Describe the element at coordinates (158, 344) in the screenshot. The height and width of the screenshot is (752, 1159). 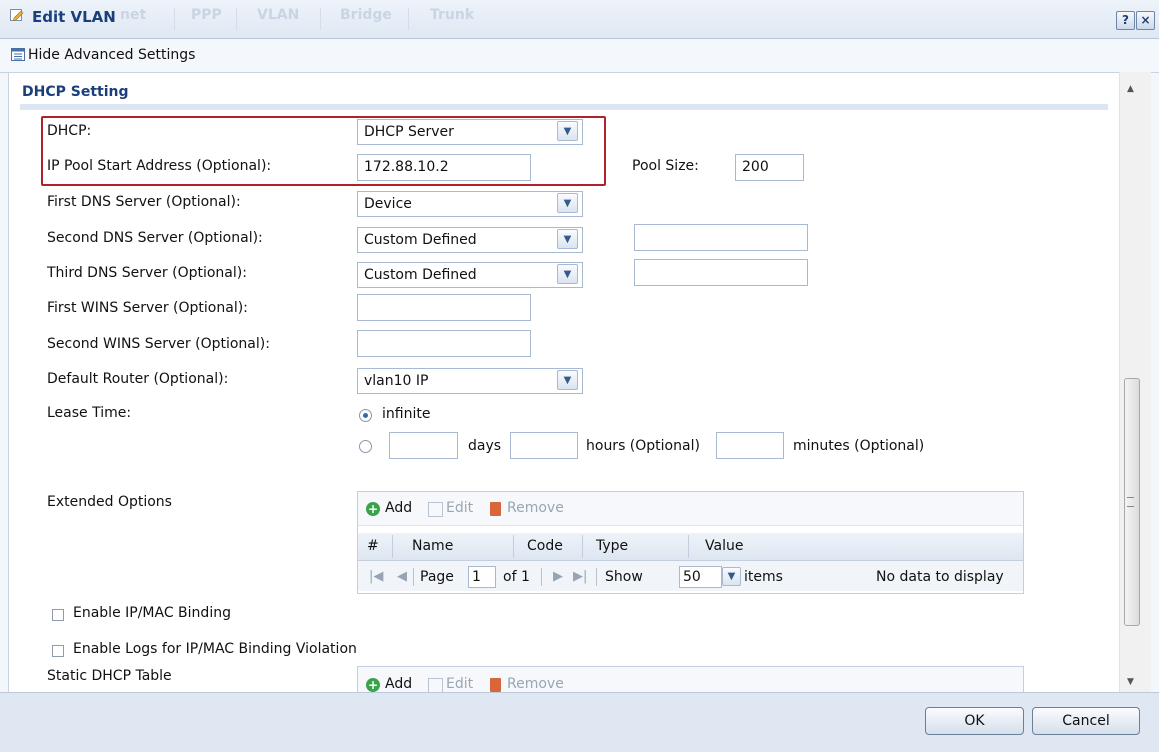
I see `second-wins-label: Second WINS Server (Optional):` at that location.